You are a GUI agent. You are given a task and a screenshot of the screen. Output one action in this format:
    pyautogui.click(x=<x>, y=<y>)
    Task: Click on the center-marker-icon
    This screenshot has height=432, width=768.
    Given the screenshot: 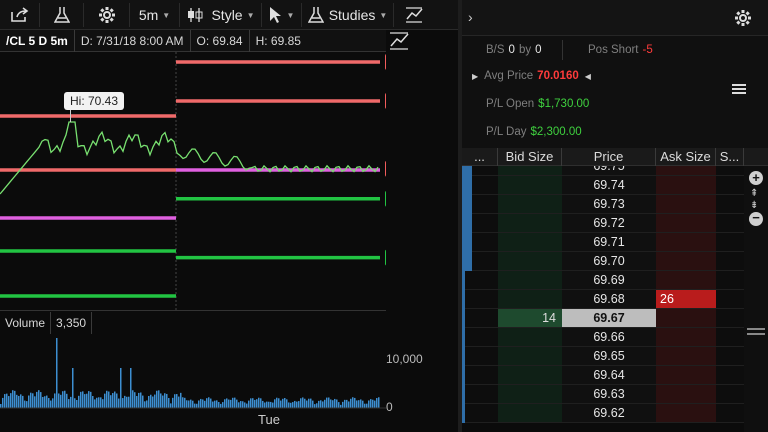 What is the action you would take?
    pyautogui.click(x=756, y=331)
    